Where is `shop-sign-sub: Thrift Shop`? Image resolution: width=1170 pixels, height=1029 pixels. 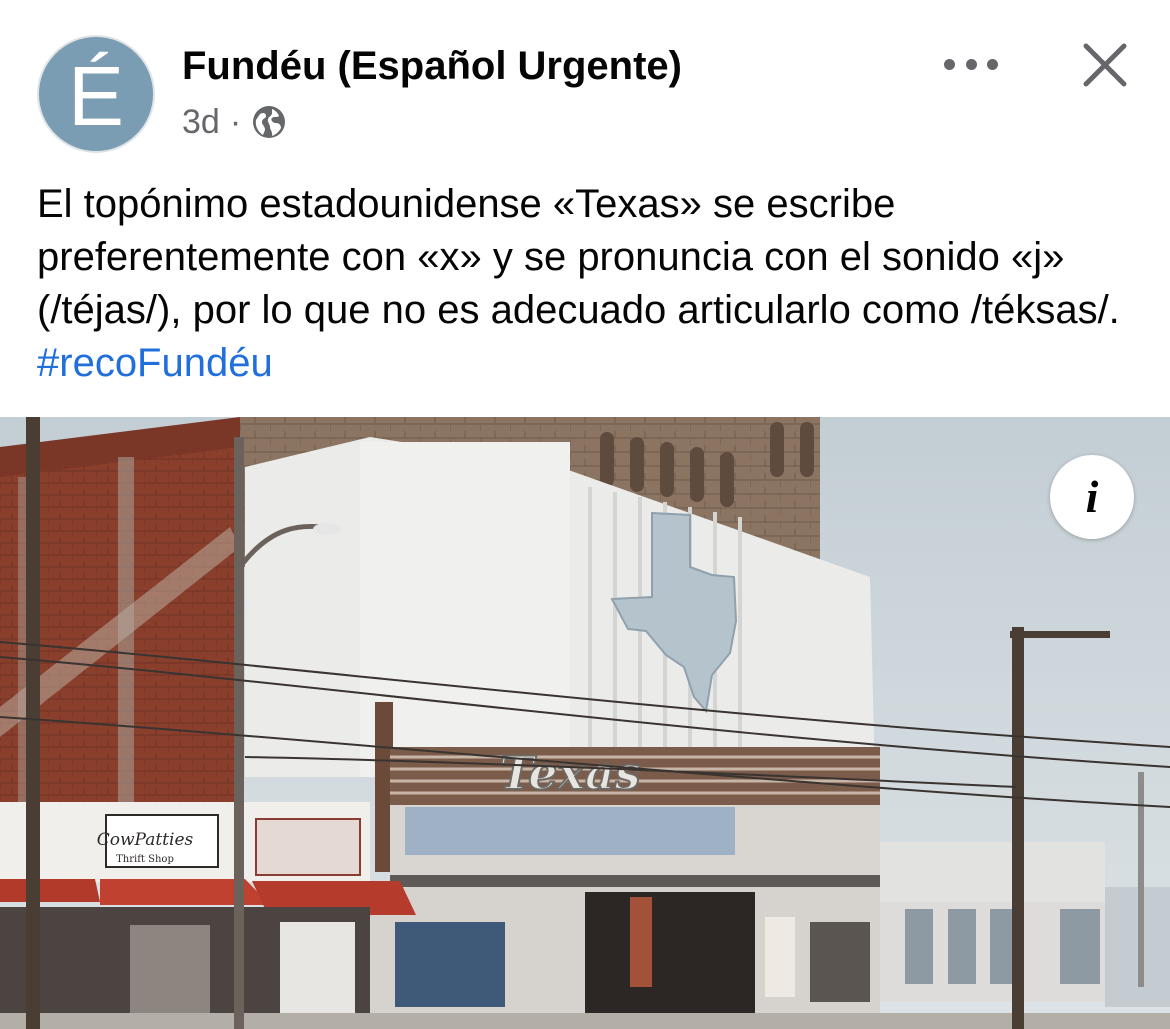 shop-sign-sub: Thrift Shop is located at coordinates (145, 859).